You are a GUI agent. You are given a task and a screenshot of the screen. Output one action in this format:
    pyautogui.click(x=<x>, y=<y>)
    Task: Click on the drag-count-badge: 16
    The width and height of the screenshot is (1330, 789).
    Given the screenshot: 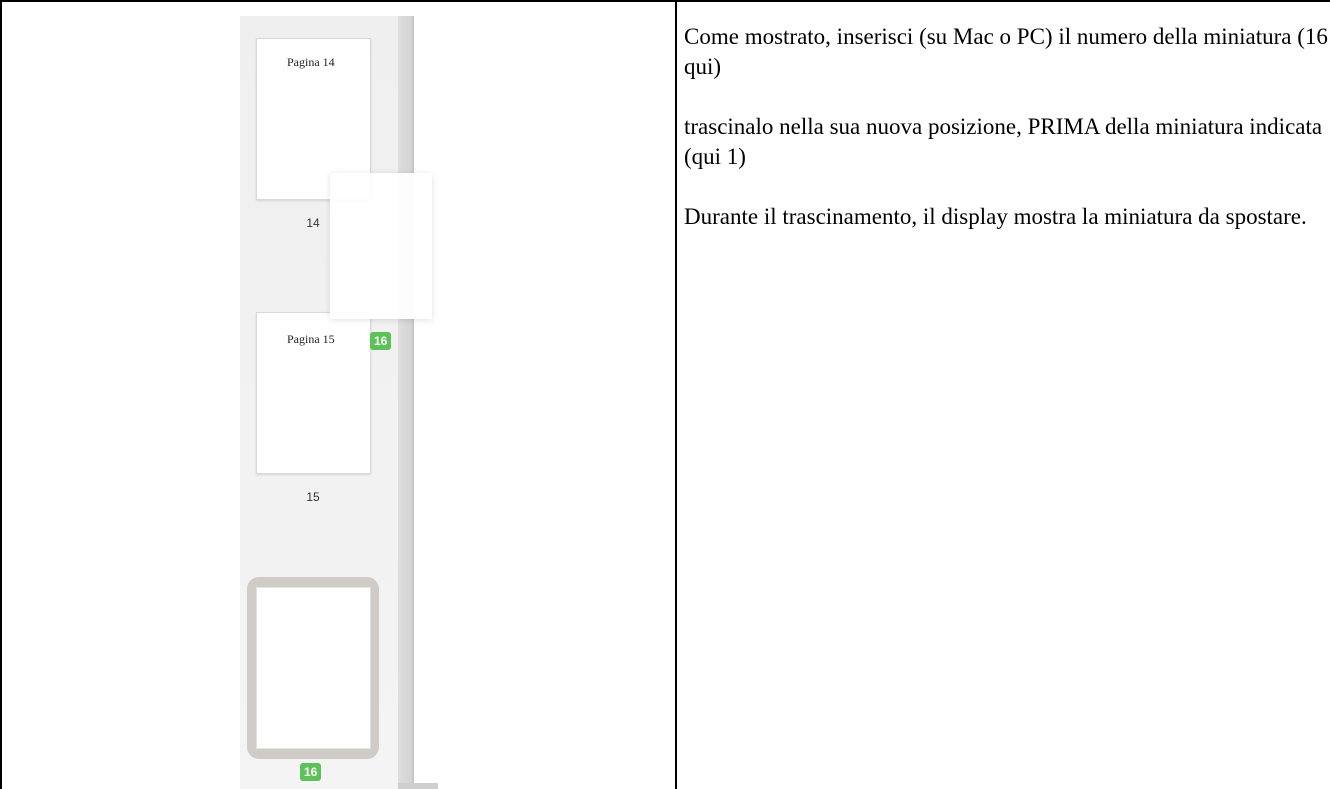 What is the action you would take?
    pyautogui.click(x=381, y=341)
    